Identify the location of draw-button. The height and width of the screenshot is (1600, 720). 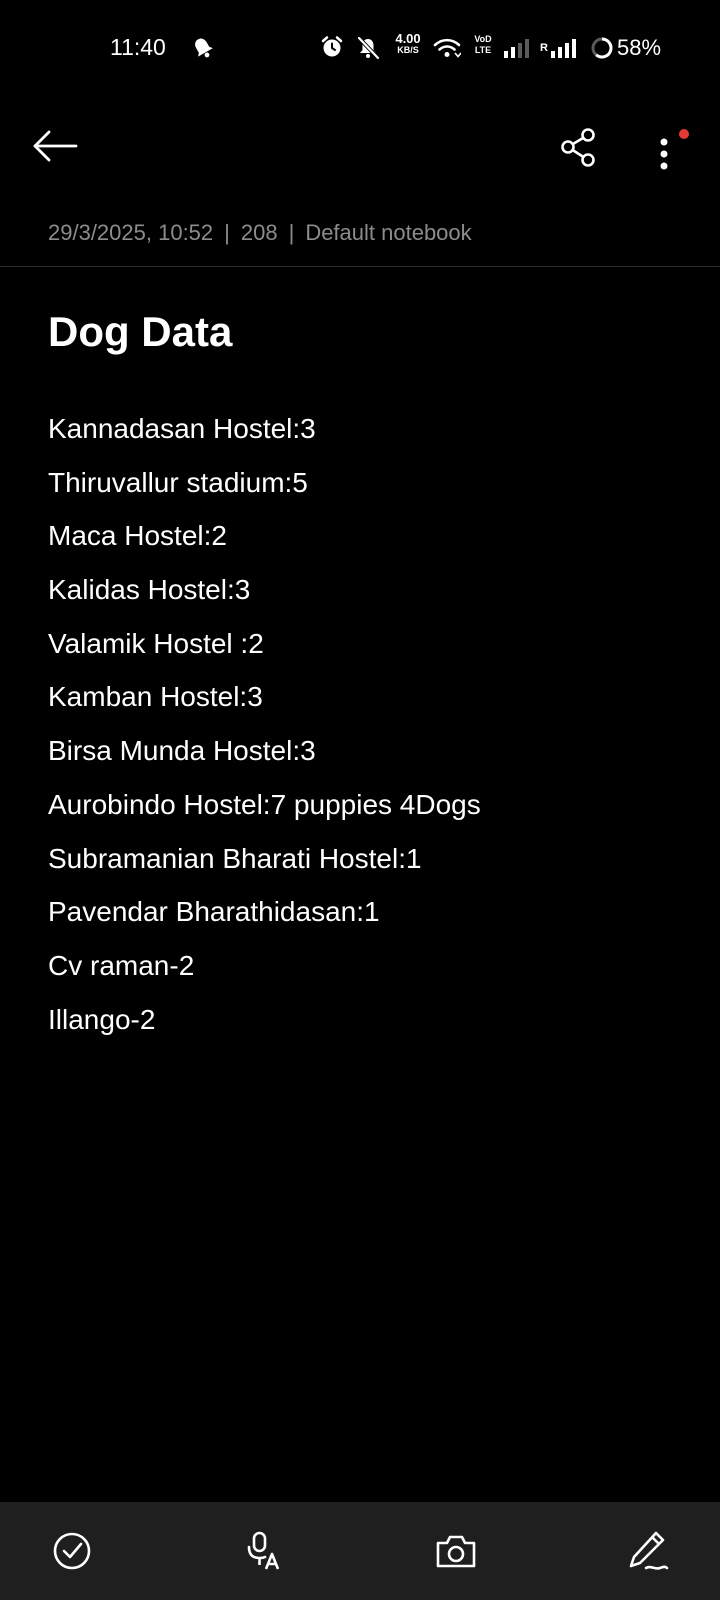
(647, 1551).